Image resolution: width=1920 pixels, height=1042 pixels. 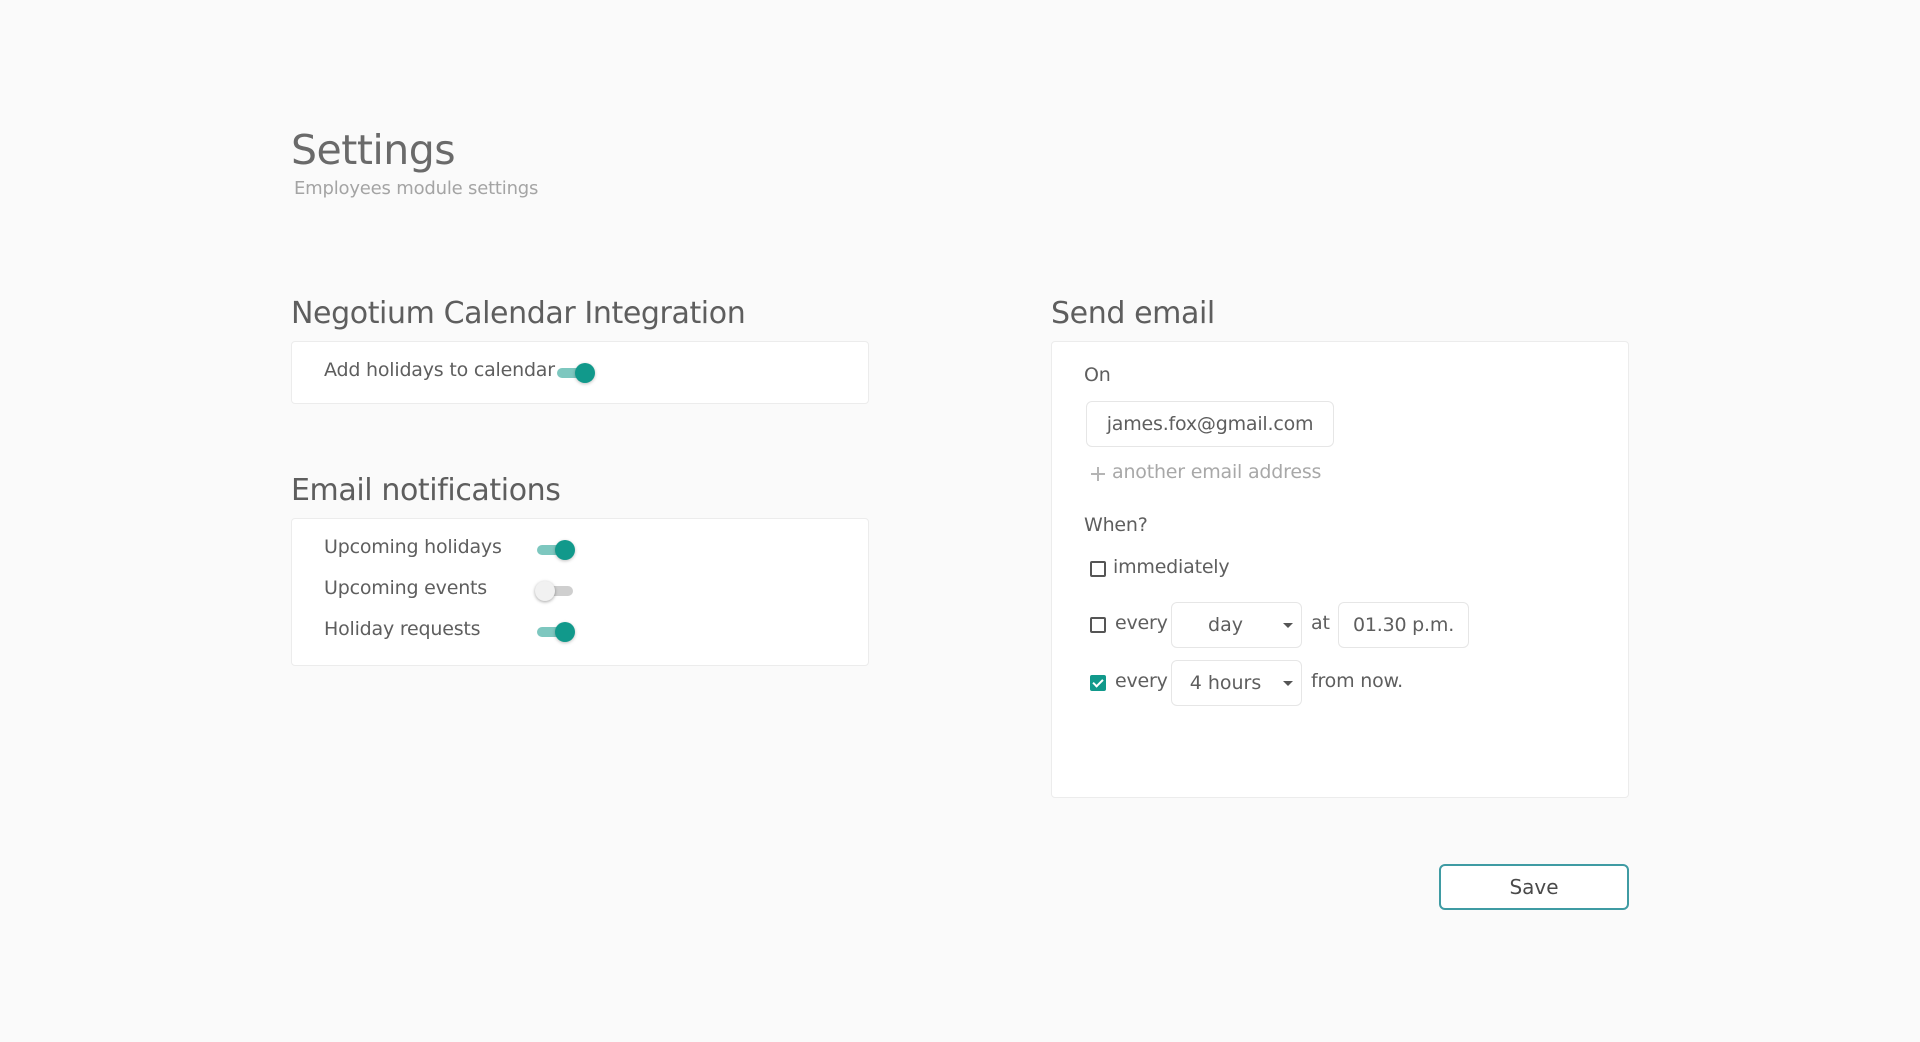 What do you see at coordinates (1097, 375) in the screenshot?
I see `on-label: On` at bounding box center [1097, 375].